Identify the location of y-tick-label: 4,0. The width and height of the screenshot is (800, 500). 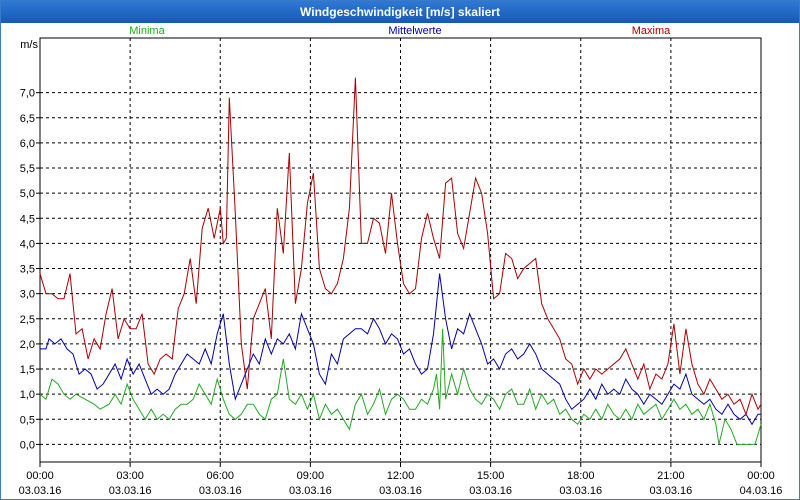
(27, 244).